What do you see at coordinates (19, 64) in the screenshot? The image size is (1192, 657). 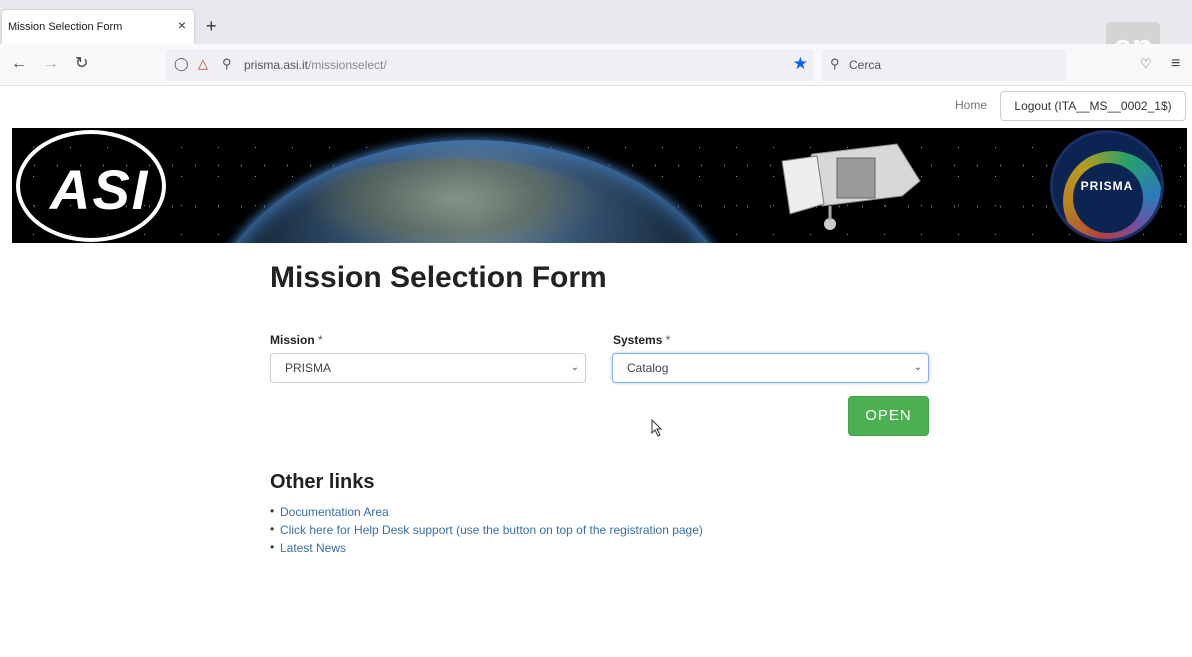 I see `back-arrow-icon: ←` at bounding box center [19, 64].